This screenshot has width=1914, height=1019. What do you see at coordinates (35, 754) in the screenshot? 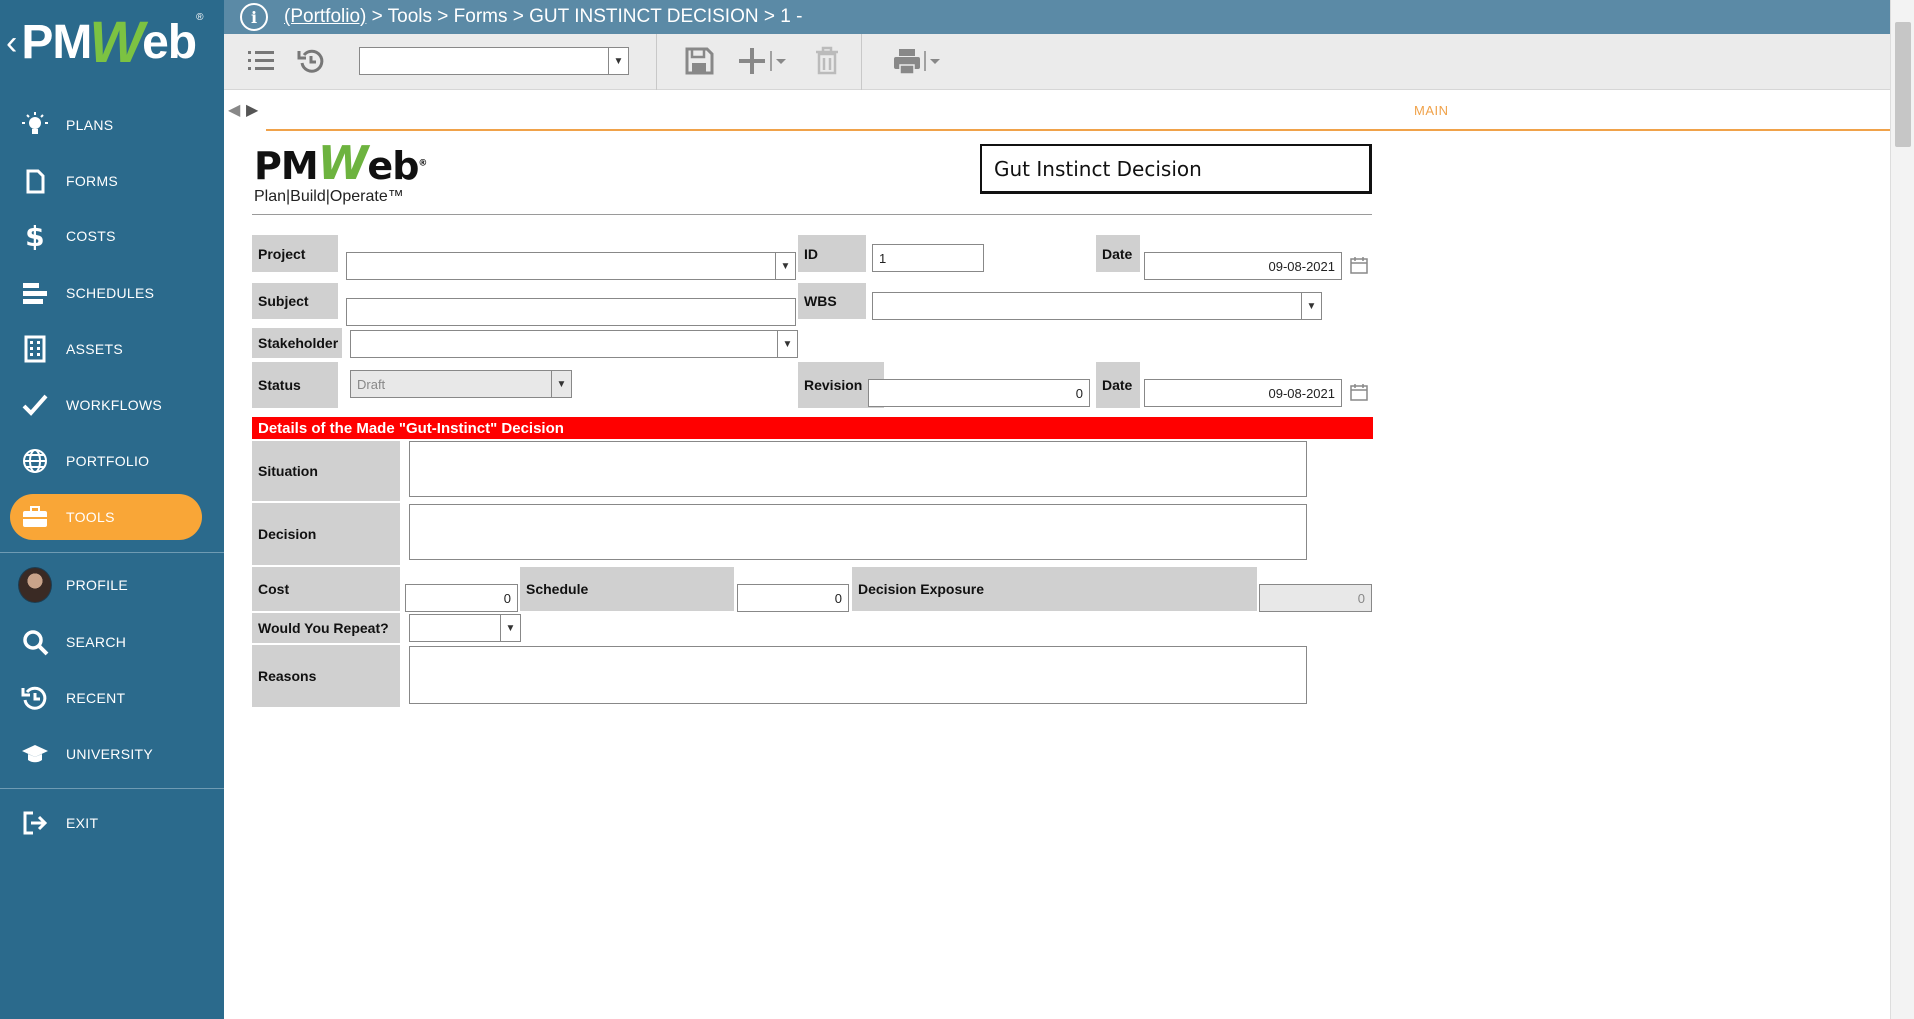
I see `graduation-cap-icon` at bounding box center [35, 754].